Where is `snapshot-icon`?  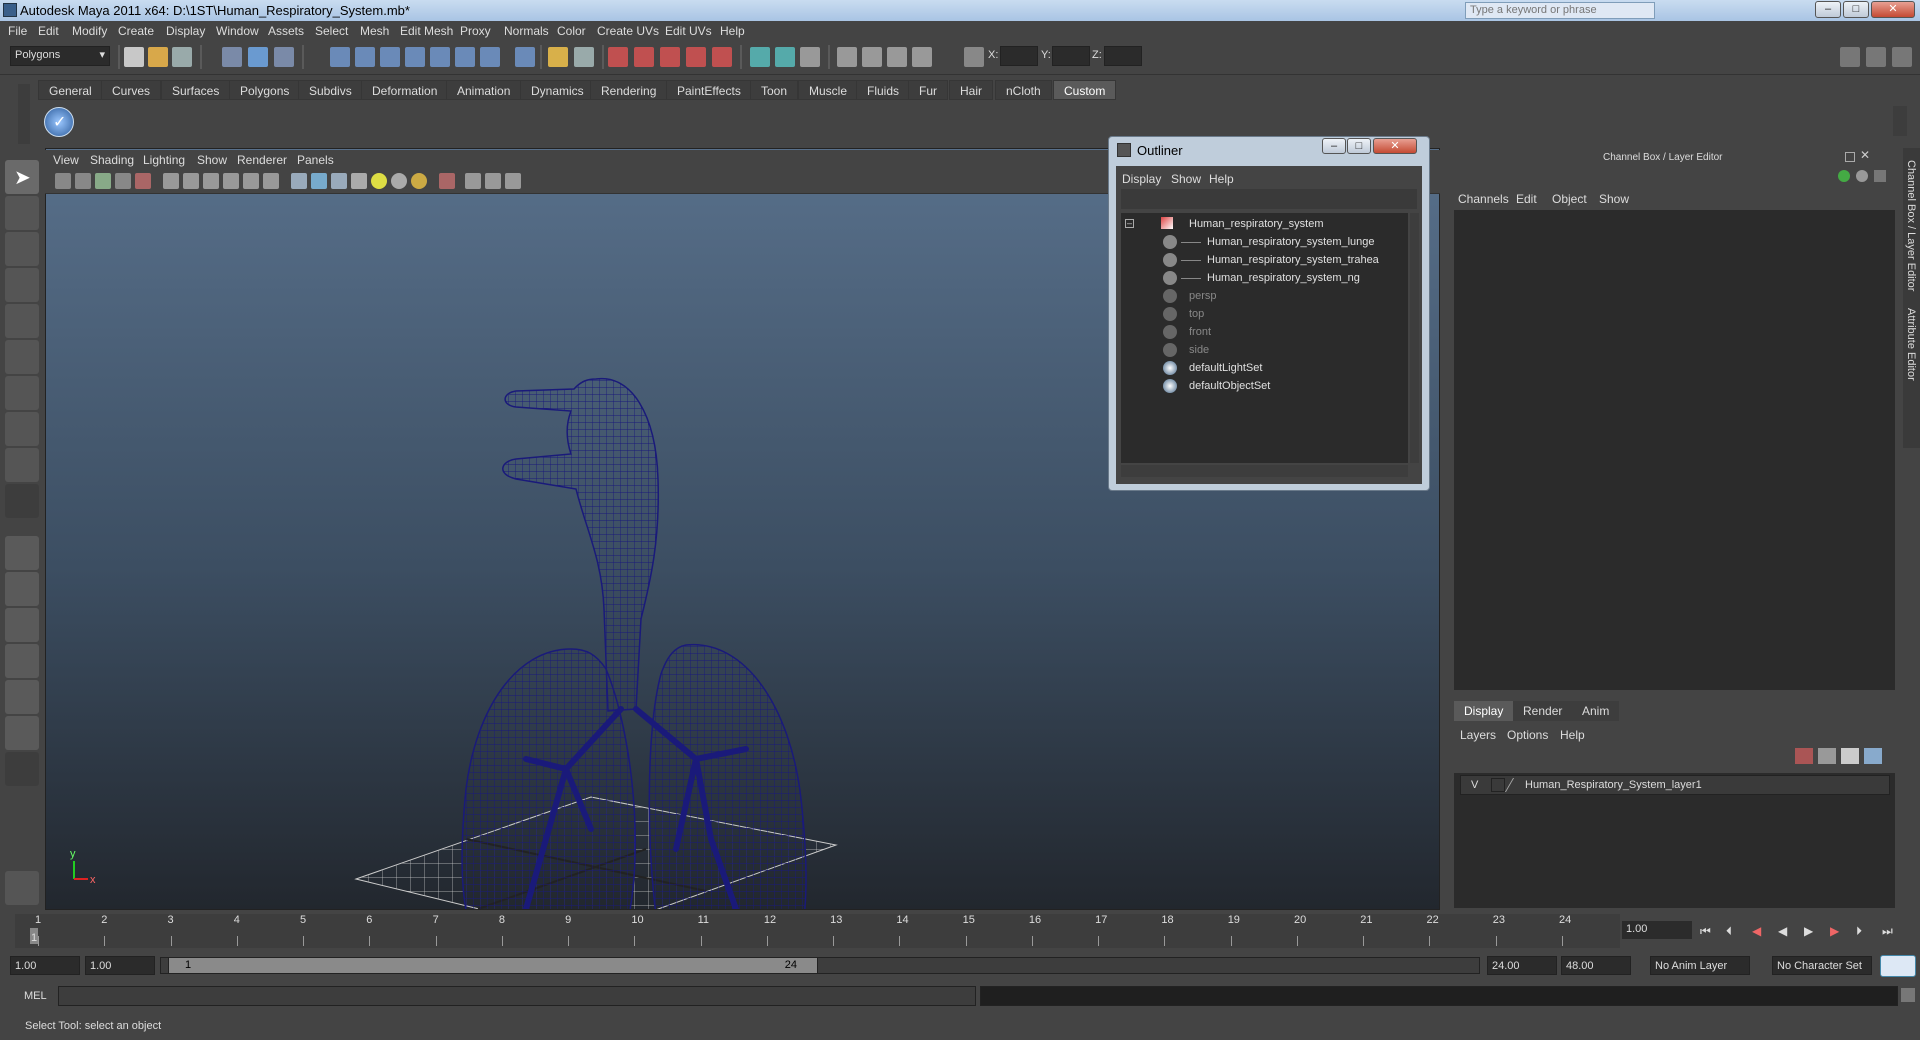
snapshot-icon is located at coordinates (872, 57).